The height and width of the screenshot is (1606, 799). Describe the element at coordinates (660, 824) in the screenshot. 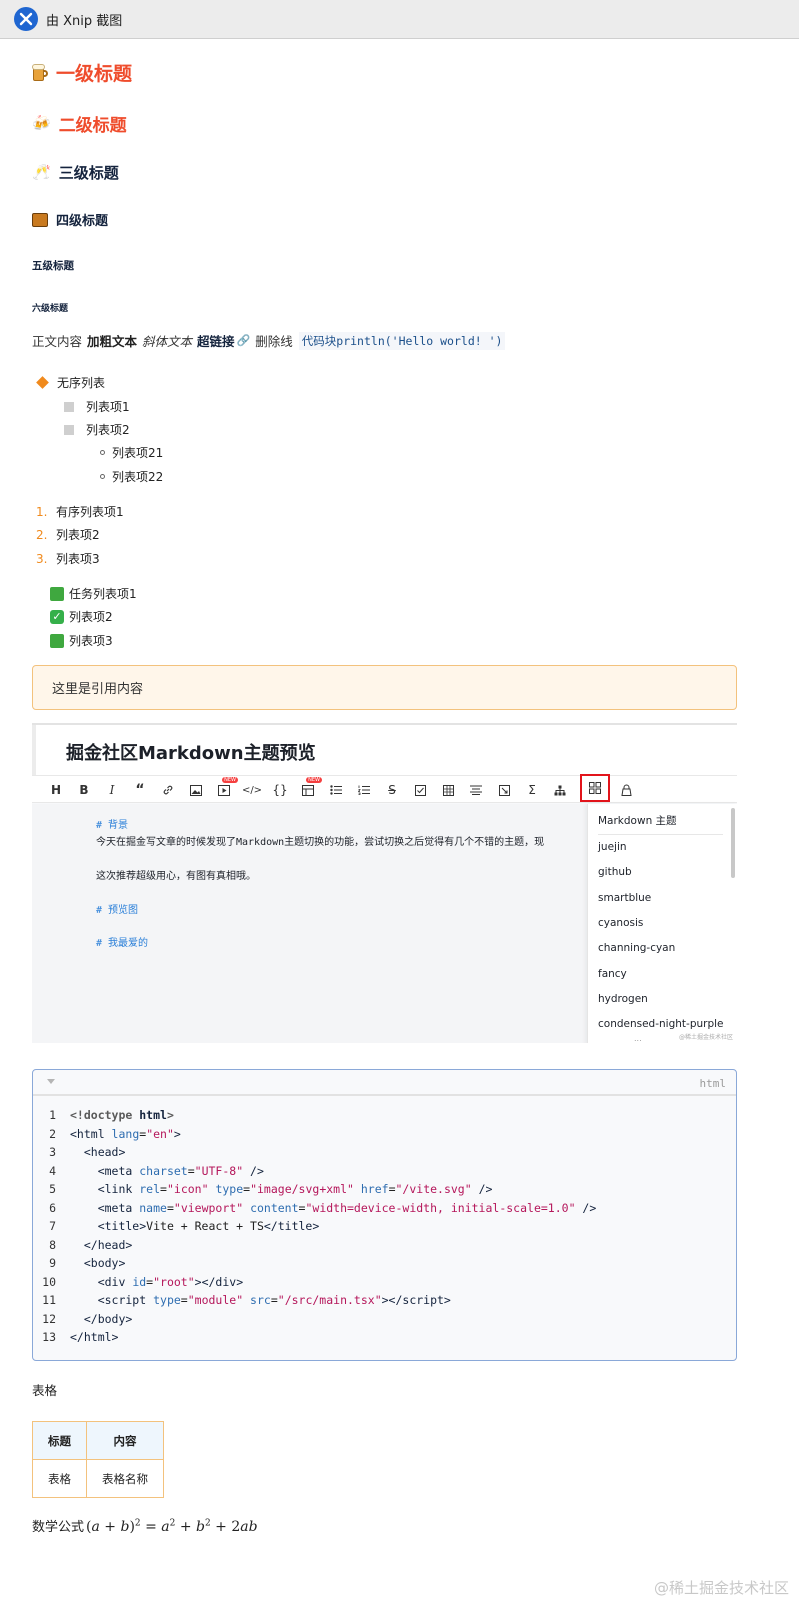

I see `menu-title: Markdown 主题` at that location.